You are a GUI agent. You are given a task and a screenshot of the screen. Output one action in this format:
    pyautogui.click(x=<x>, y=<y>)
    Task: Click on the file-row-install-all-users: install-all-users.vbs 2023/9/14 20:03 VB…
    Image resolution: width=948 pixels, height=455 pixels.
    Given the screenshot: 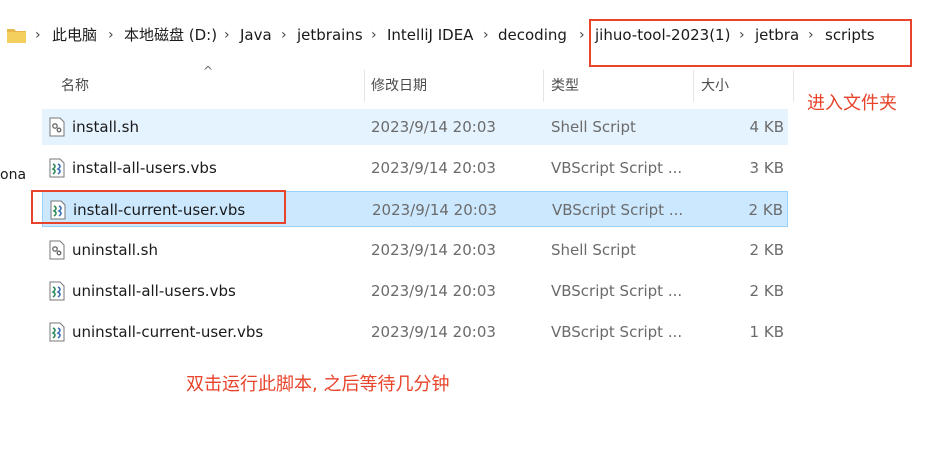 What is the action you would take?
    pyautogui.click(x=415, y=168)
    